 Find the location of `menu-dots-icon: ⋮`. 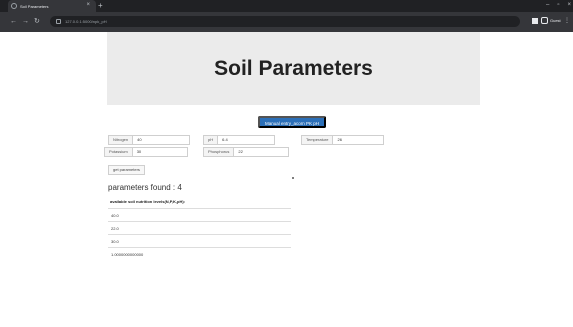

menu-dots-icon: ⋮ is located at coordinates (567, 20).